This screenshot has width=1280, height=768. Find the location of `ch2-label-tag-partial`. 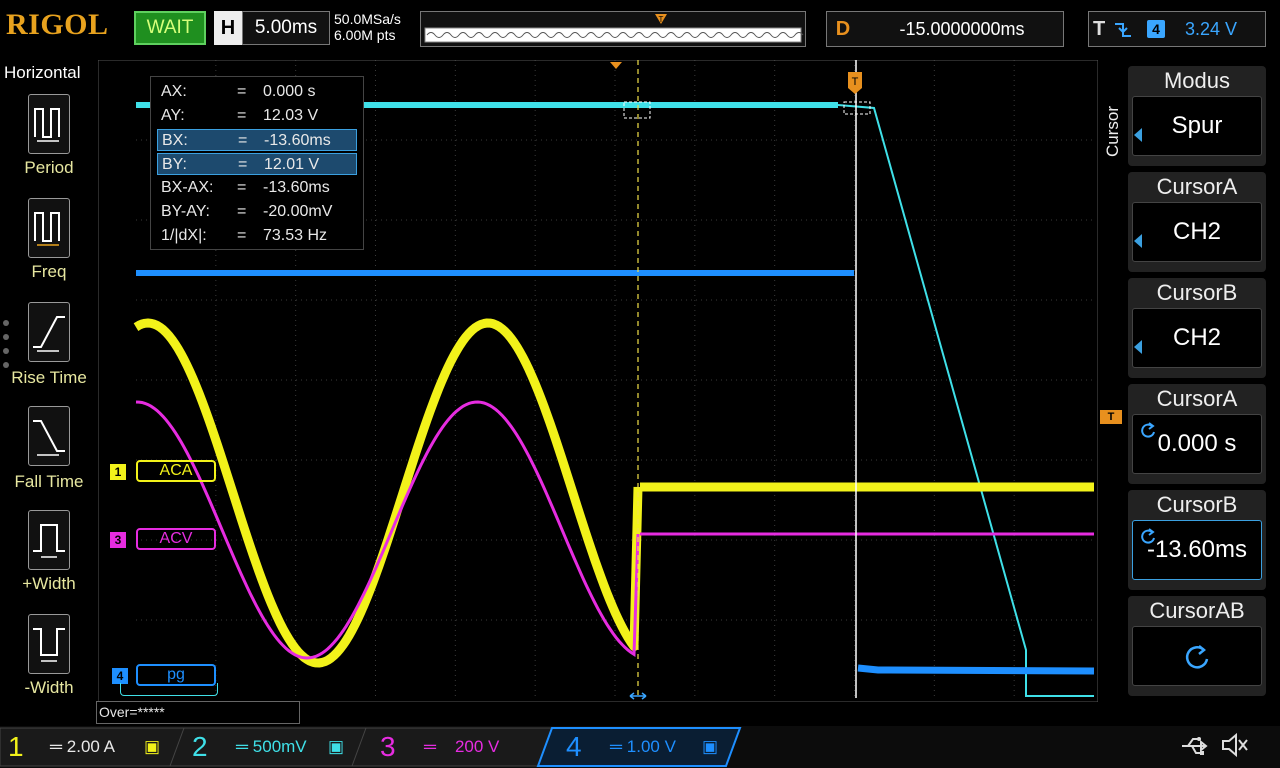

ch2-label-tag-partial is located at coordinates (169, 689).